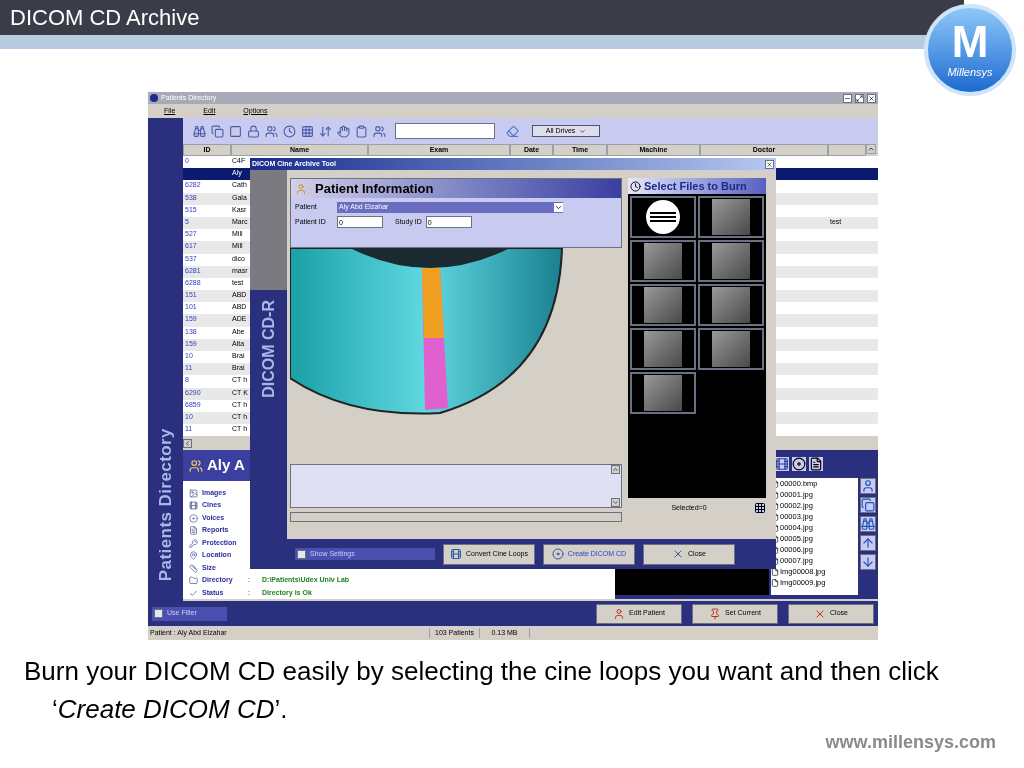  Describe the element at coordinates (105, 18) in the screenshot. I see `slide-title: DICOM CD Archive` at that location.